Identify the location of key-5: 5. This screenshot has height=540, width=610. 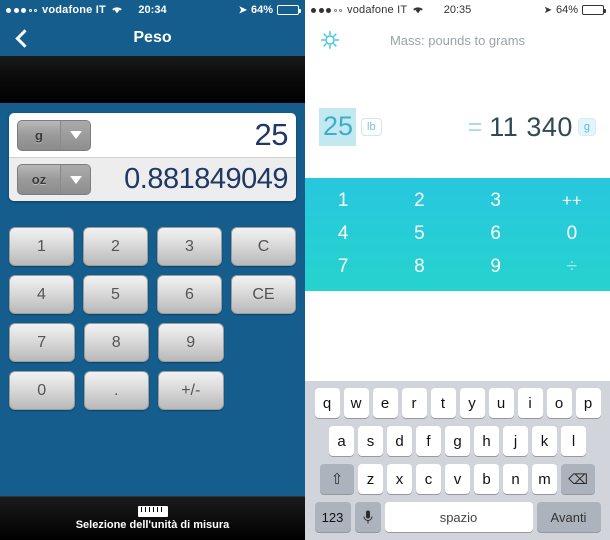
(115, 294).